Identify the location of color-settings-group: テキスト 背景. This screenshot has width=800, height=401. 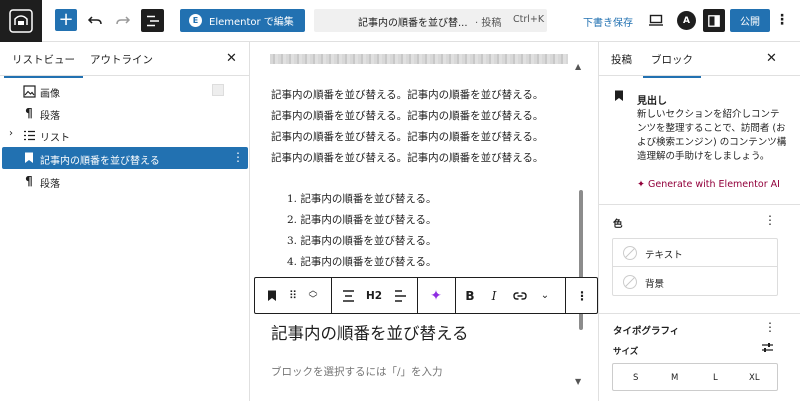
(695, 267).